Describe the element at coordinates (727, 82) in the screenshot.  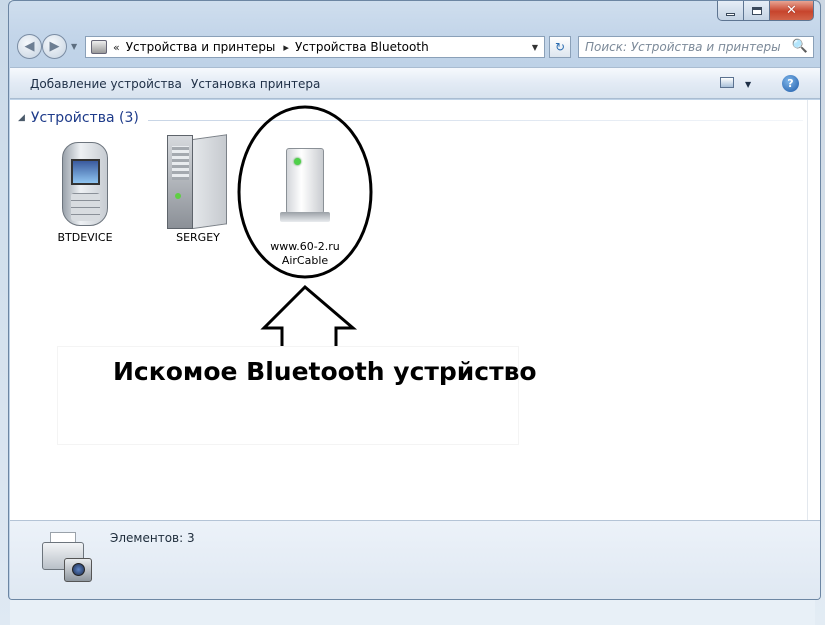
I see `change-view-icon` at that location.